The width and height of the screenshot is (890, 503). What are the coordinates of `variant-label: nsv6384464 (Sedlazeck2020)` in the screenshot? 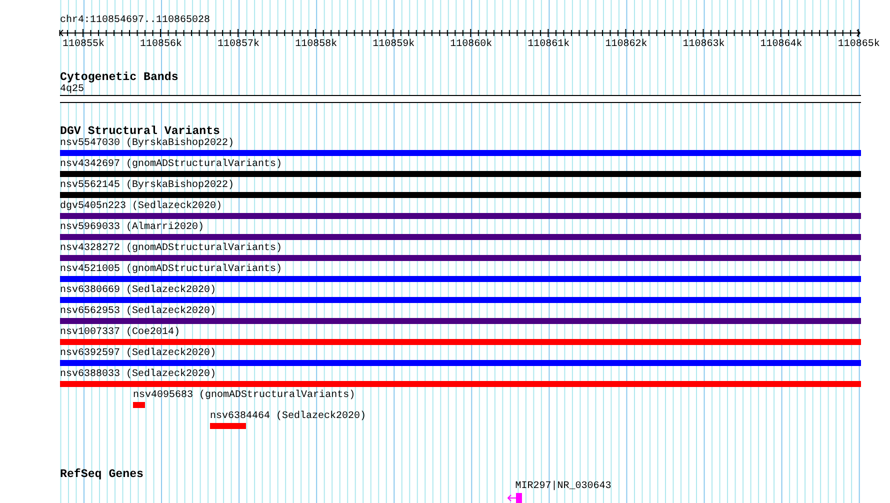 It's located at (288, 416).